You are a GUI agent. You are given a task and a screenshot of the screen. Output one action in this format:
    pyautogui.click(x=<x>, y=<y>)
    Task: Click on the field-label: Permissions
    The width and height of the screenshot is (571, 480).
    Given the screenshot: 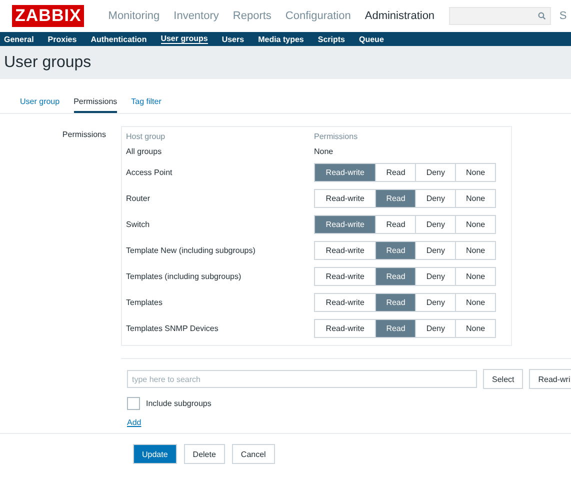 What is the action you would take?
    pyautogui.click(x=83, y=135)
    